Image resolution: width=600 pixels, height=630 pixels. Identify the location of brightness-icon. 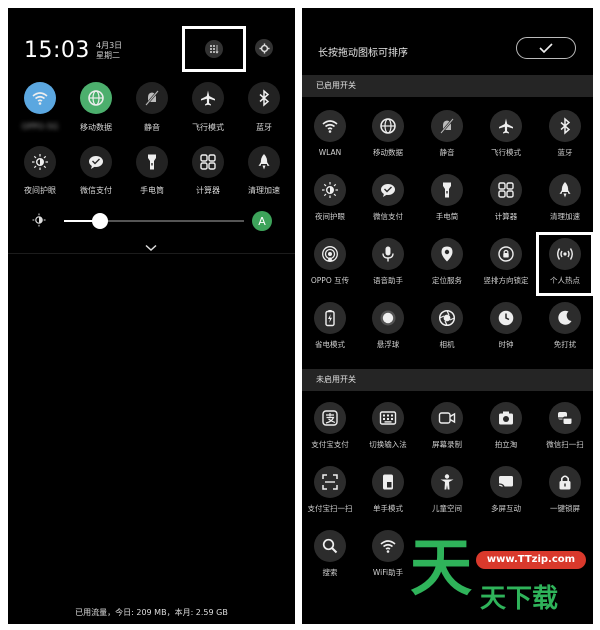
(39, 221).